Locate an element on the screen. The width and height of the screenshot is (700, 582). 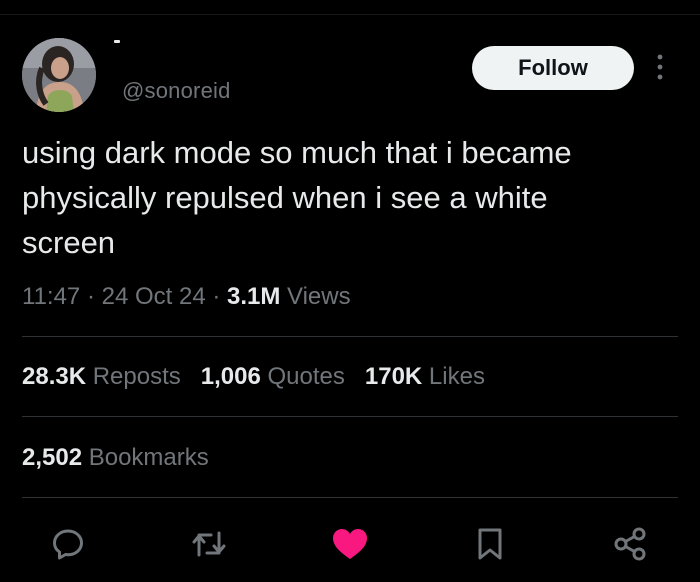
bookmark-button is located at coordinates (490, 544).